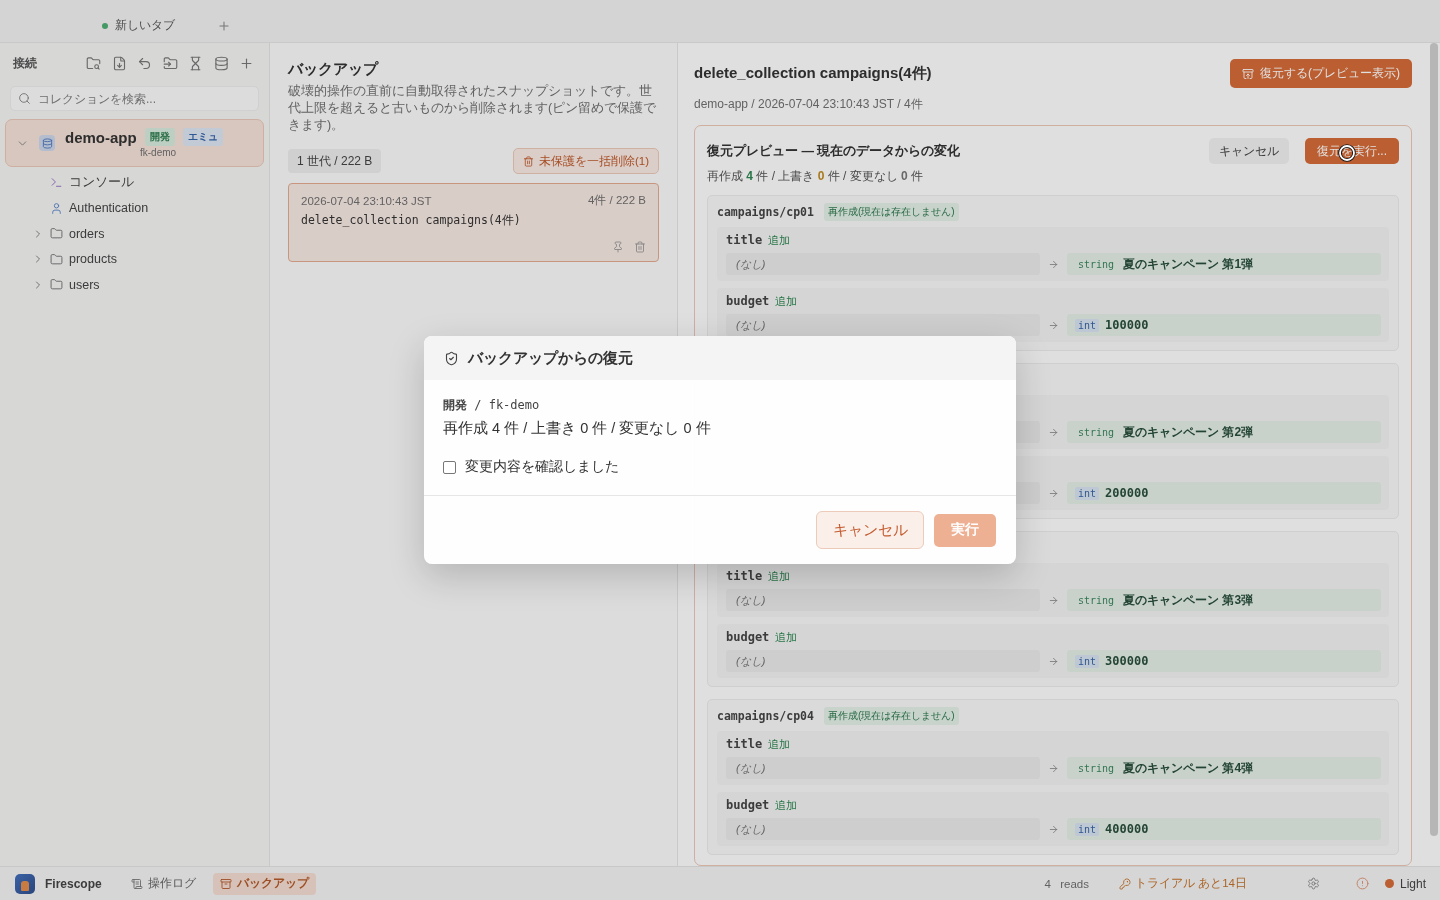  I want to click on user-icon, so click(56, 208).